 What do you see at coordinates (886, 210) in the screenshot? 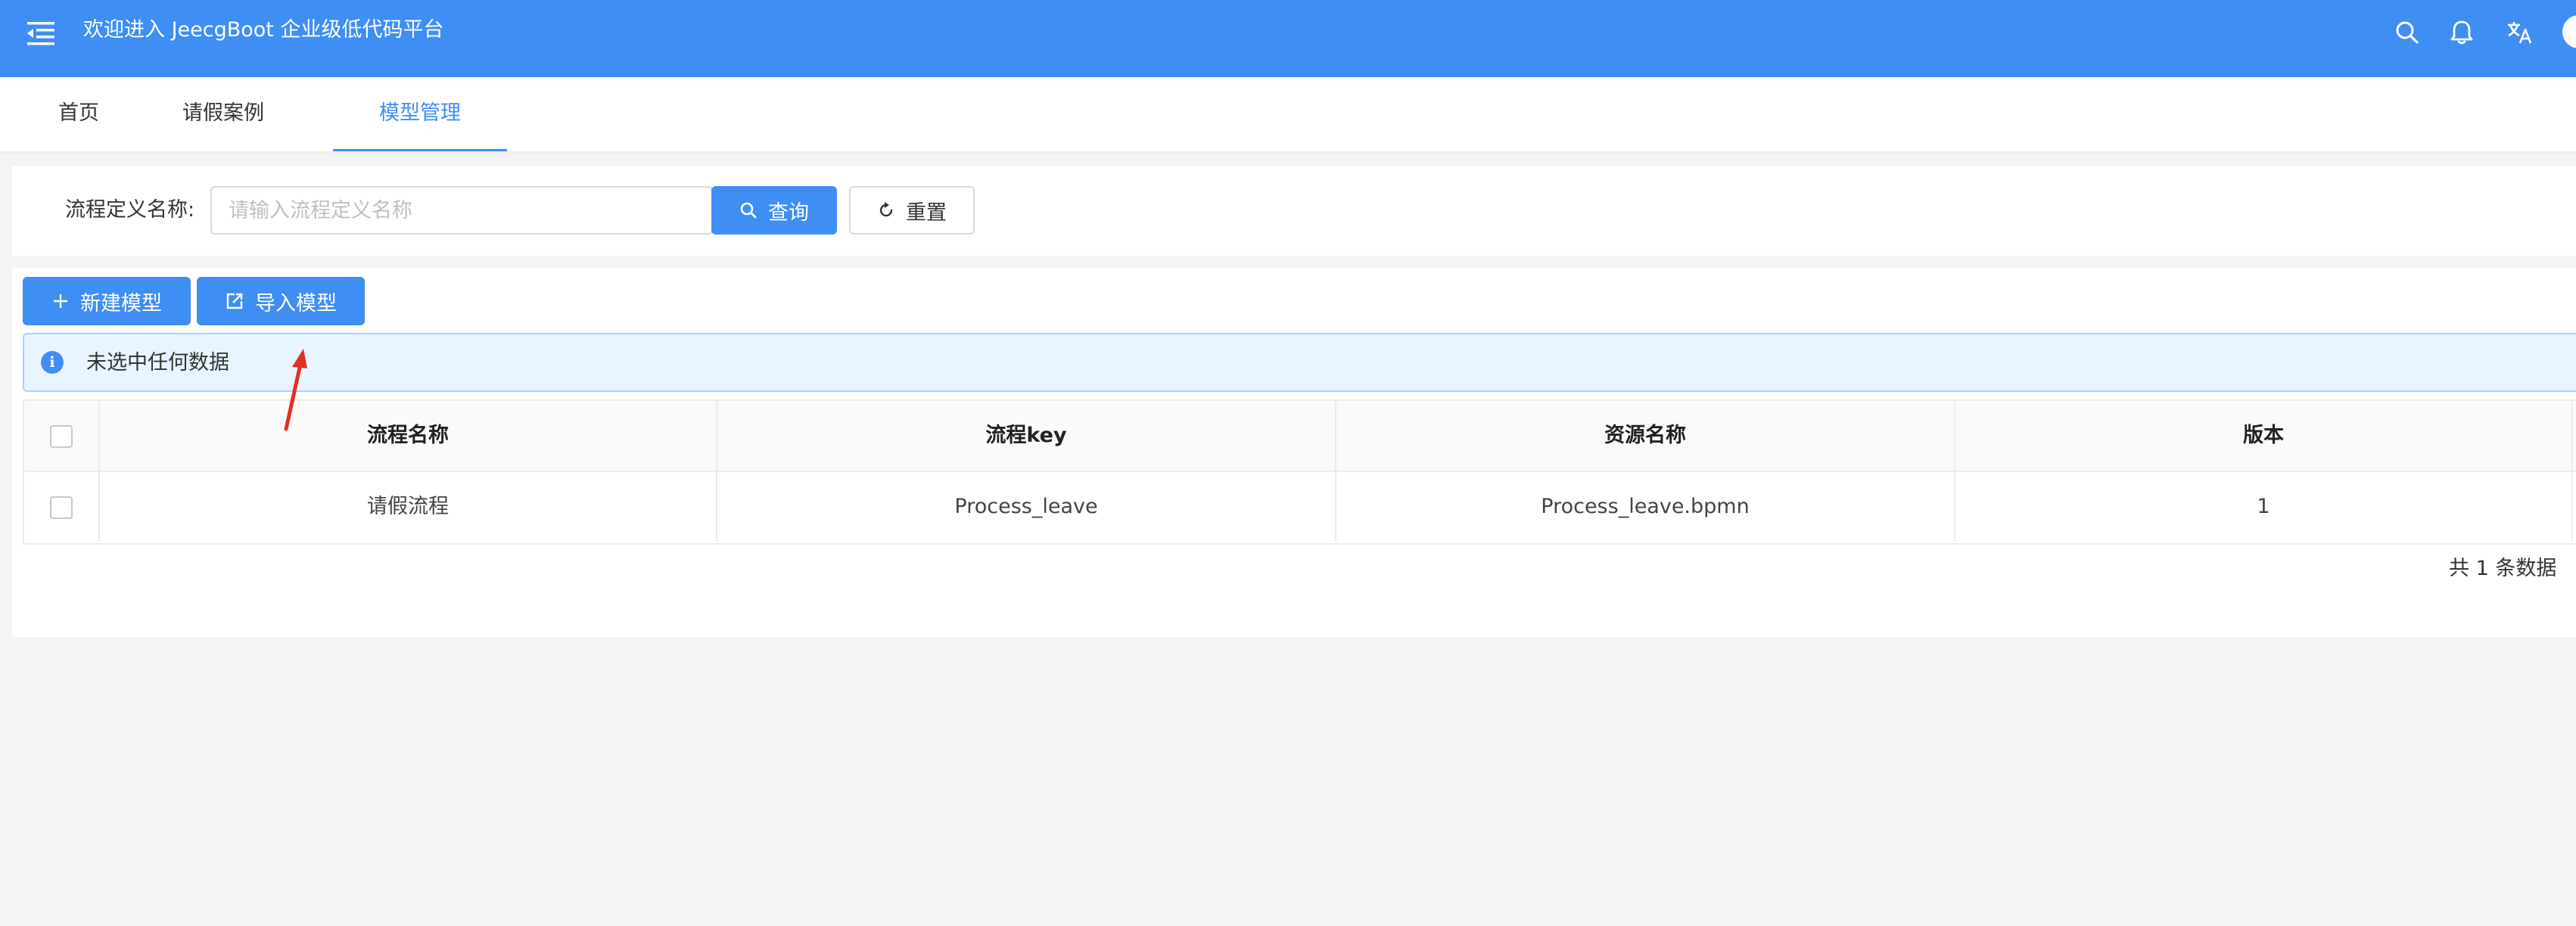
I see `reload-icon` at bounding box center [886, 210].